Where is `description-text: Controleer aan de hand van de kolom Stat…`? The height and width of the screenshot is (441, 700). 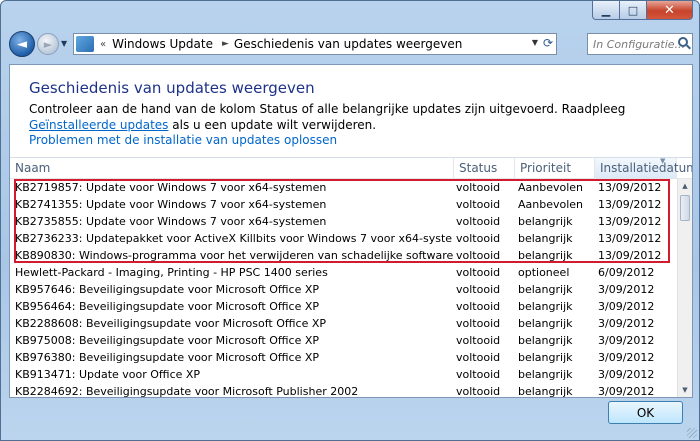
description-text: Controleer aan de hand van de kolom Stat… is located at coordinates (327, 109).